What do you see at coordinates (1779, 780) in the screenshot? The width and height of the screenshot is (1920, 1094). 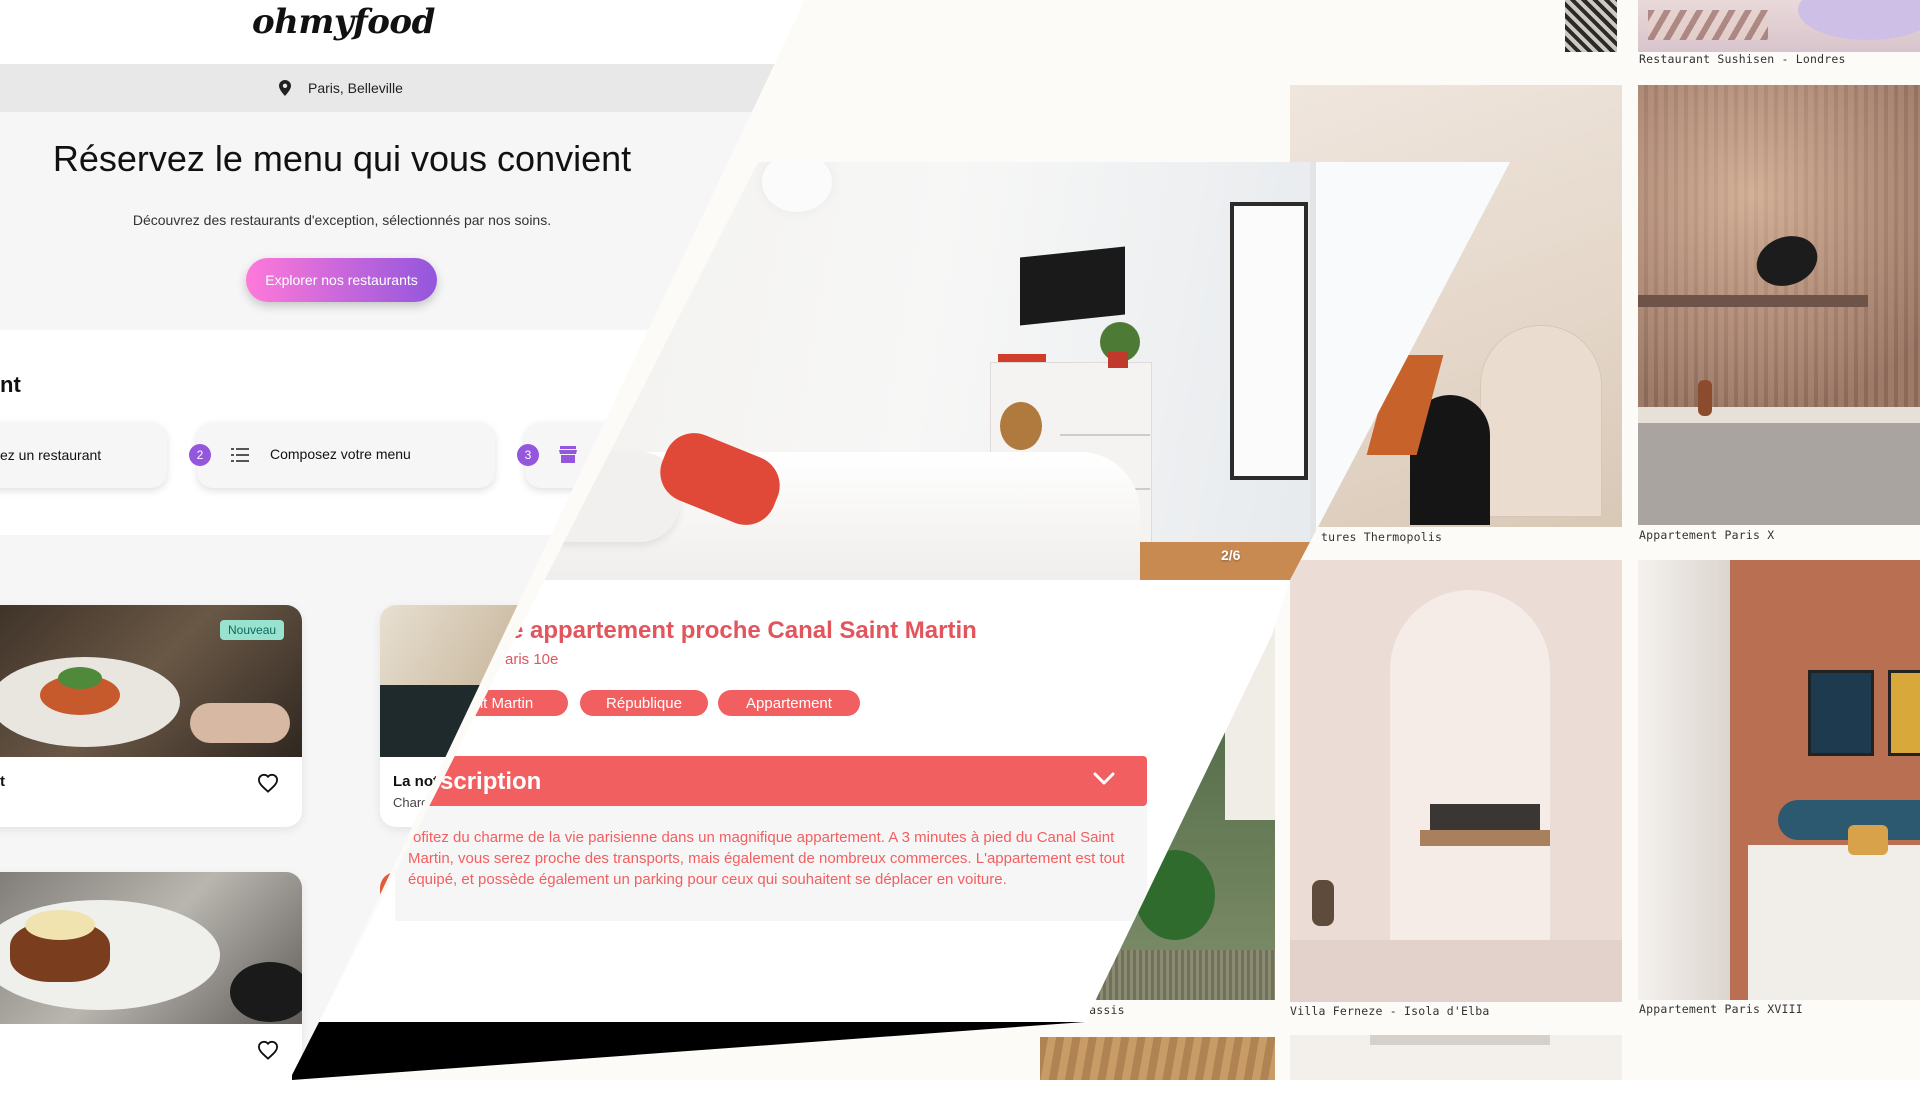 I see `gallery-photo-paris-xviii` at bounding box center [1779, 780].